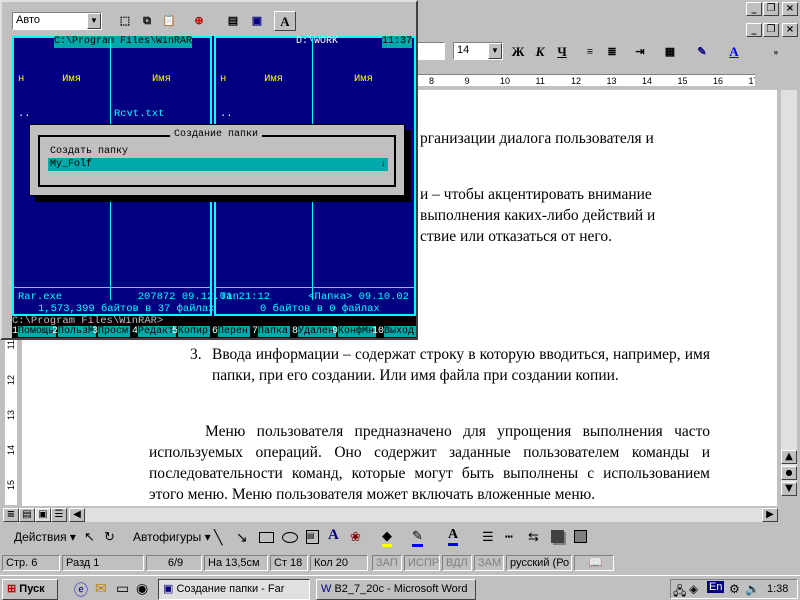 Image resolution: width=800 pixels, height=600 pixels. I want to click on arrow-icon: ↘, so click(242, 537).